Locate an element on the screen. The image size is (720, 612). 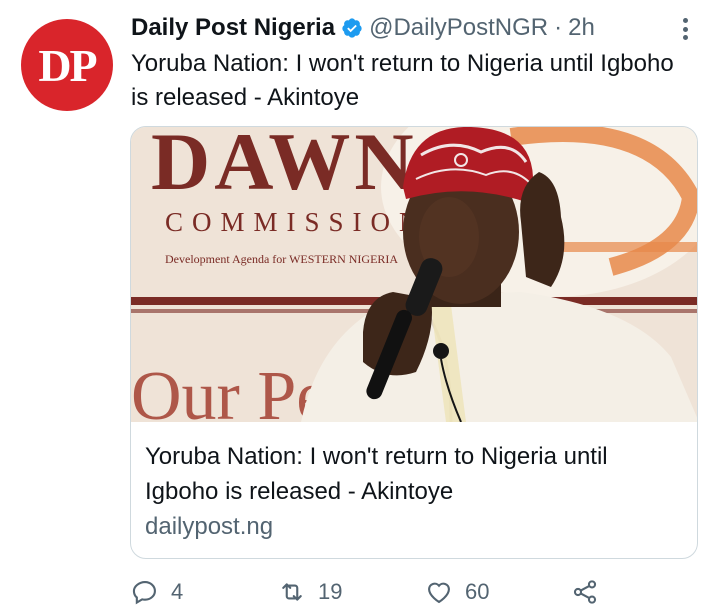
card-domain: dailypost.ng is located at coordinates (209, 526).